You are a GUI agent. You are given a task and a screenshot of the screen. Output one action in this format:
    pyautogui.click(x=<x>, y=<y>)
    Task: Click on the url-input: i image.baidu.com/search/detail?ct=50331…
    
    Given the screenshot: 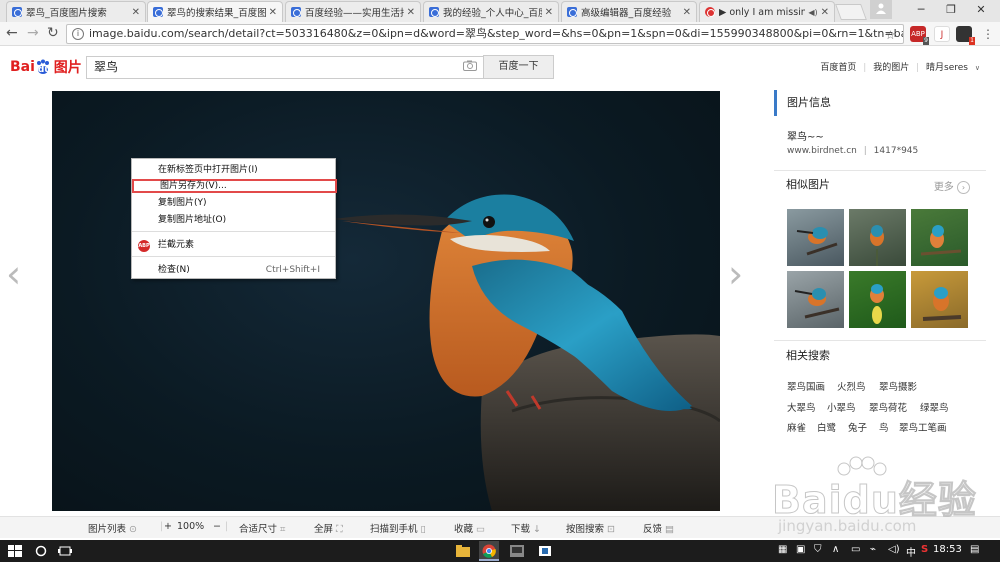 What is the action you would take?
    pyautogui.click(x=485, y=34)
    